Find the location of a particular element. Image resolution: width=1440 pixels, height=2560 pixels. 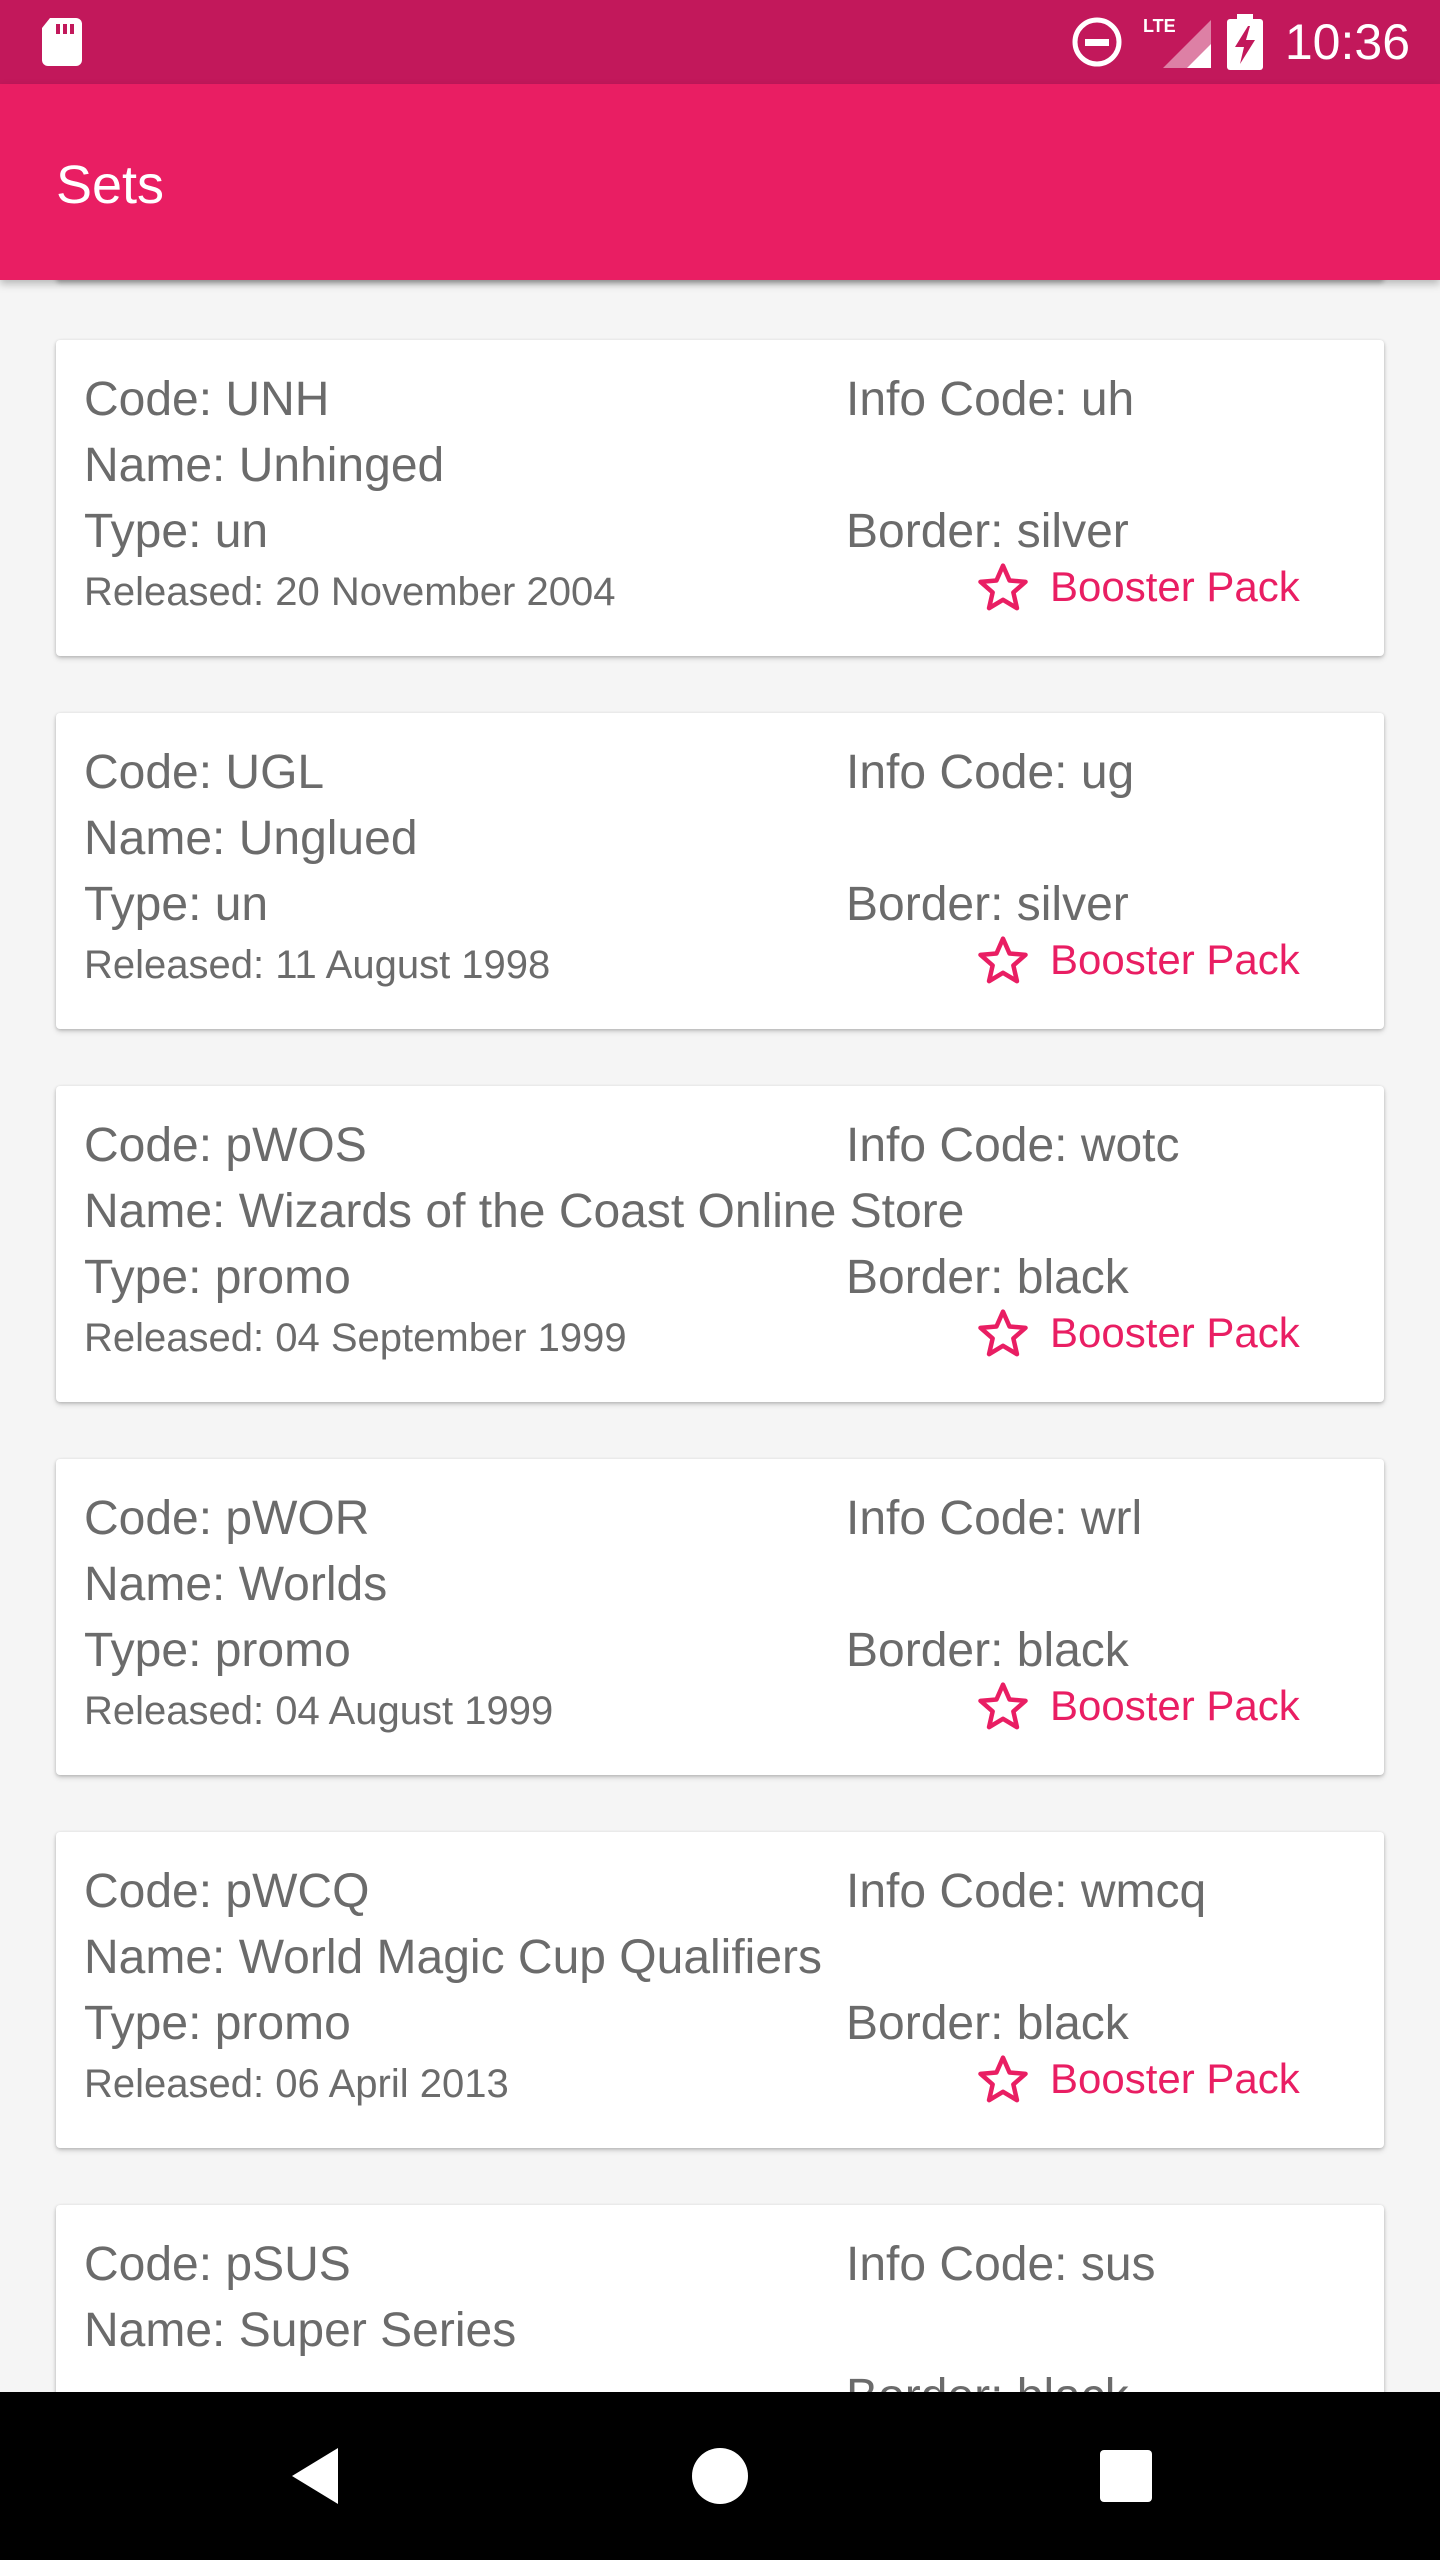

set-released: Released: 20 November 2004 is located at coordinates (350, 592).